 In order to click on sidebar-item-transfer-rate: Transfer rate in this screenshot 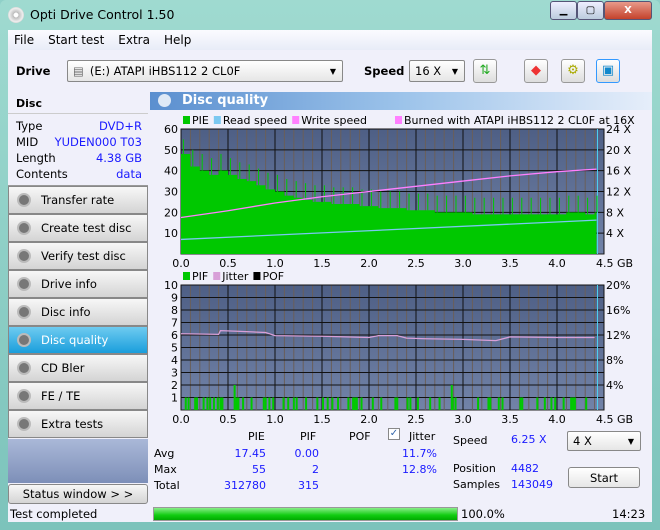, I will do `click(78, 200)`.